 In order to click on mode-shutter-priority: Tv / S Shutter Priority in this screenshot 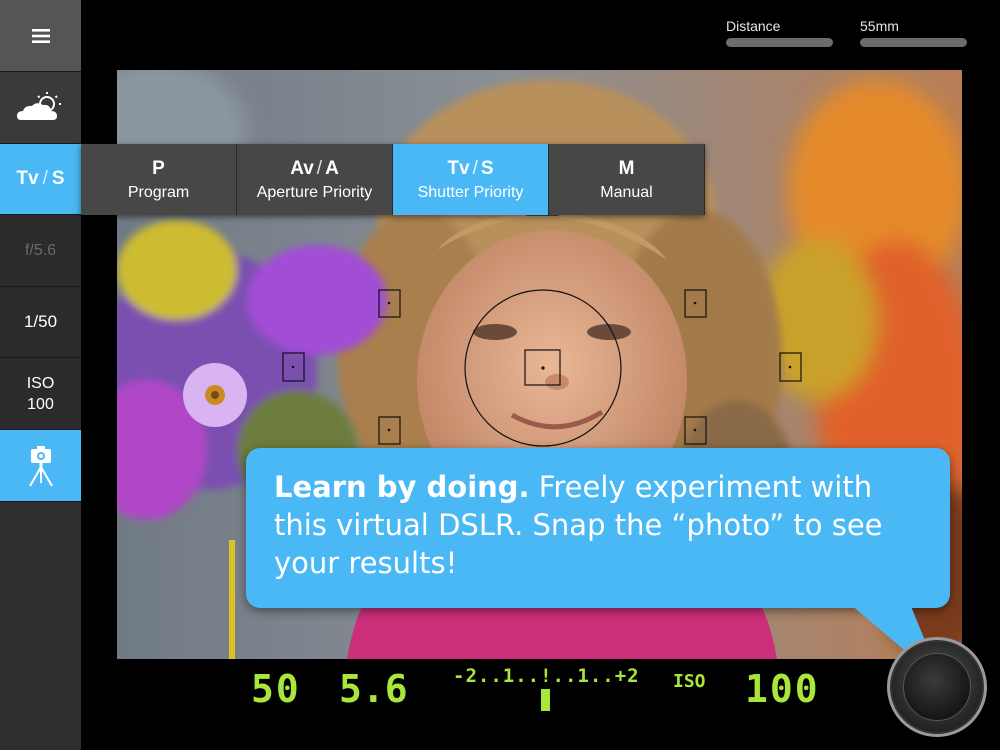, I will do `click(471, 179)`.